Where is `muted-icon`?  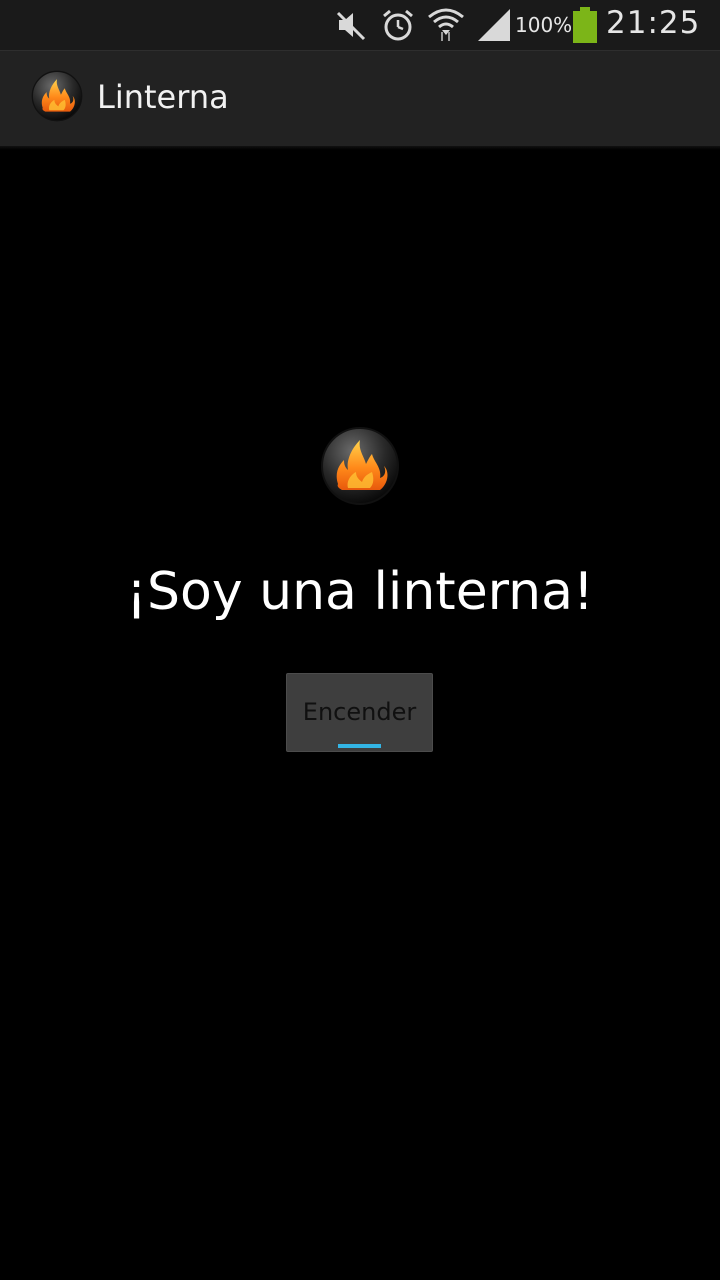
muted-icon is located at coordinates (351, 25).